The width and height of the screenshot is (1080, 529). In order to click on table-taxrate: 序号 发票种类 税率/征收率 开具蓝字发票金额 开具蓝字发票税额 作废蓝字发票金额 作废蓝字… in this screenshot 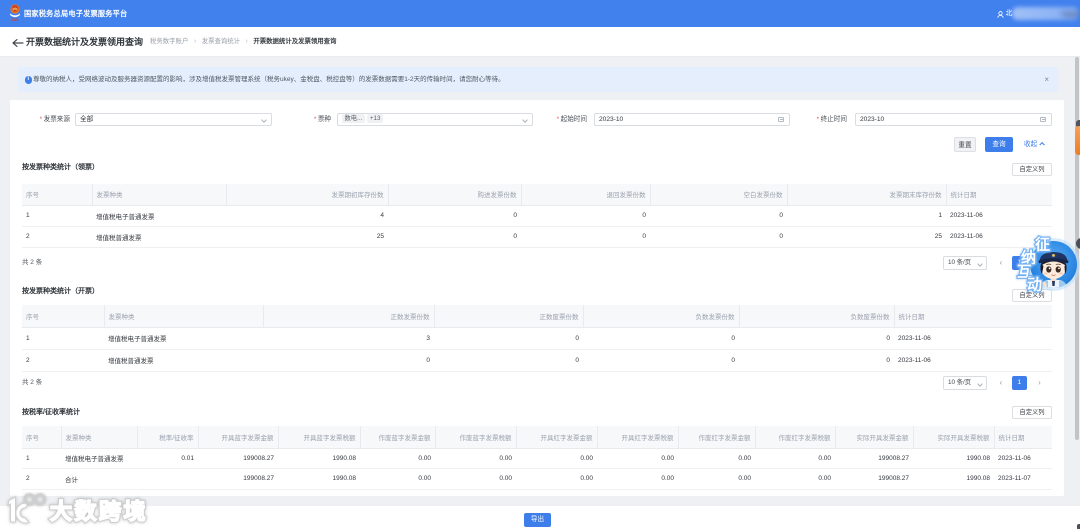, I will do `click(537, 458)`.